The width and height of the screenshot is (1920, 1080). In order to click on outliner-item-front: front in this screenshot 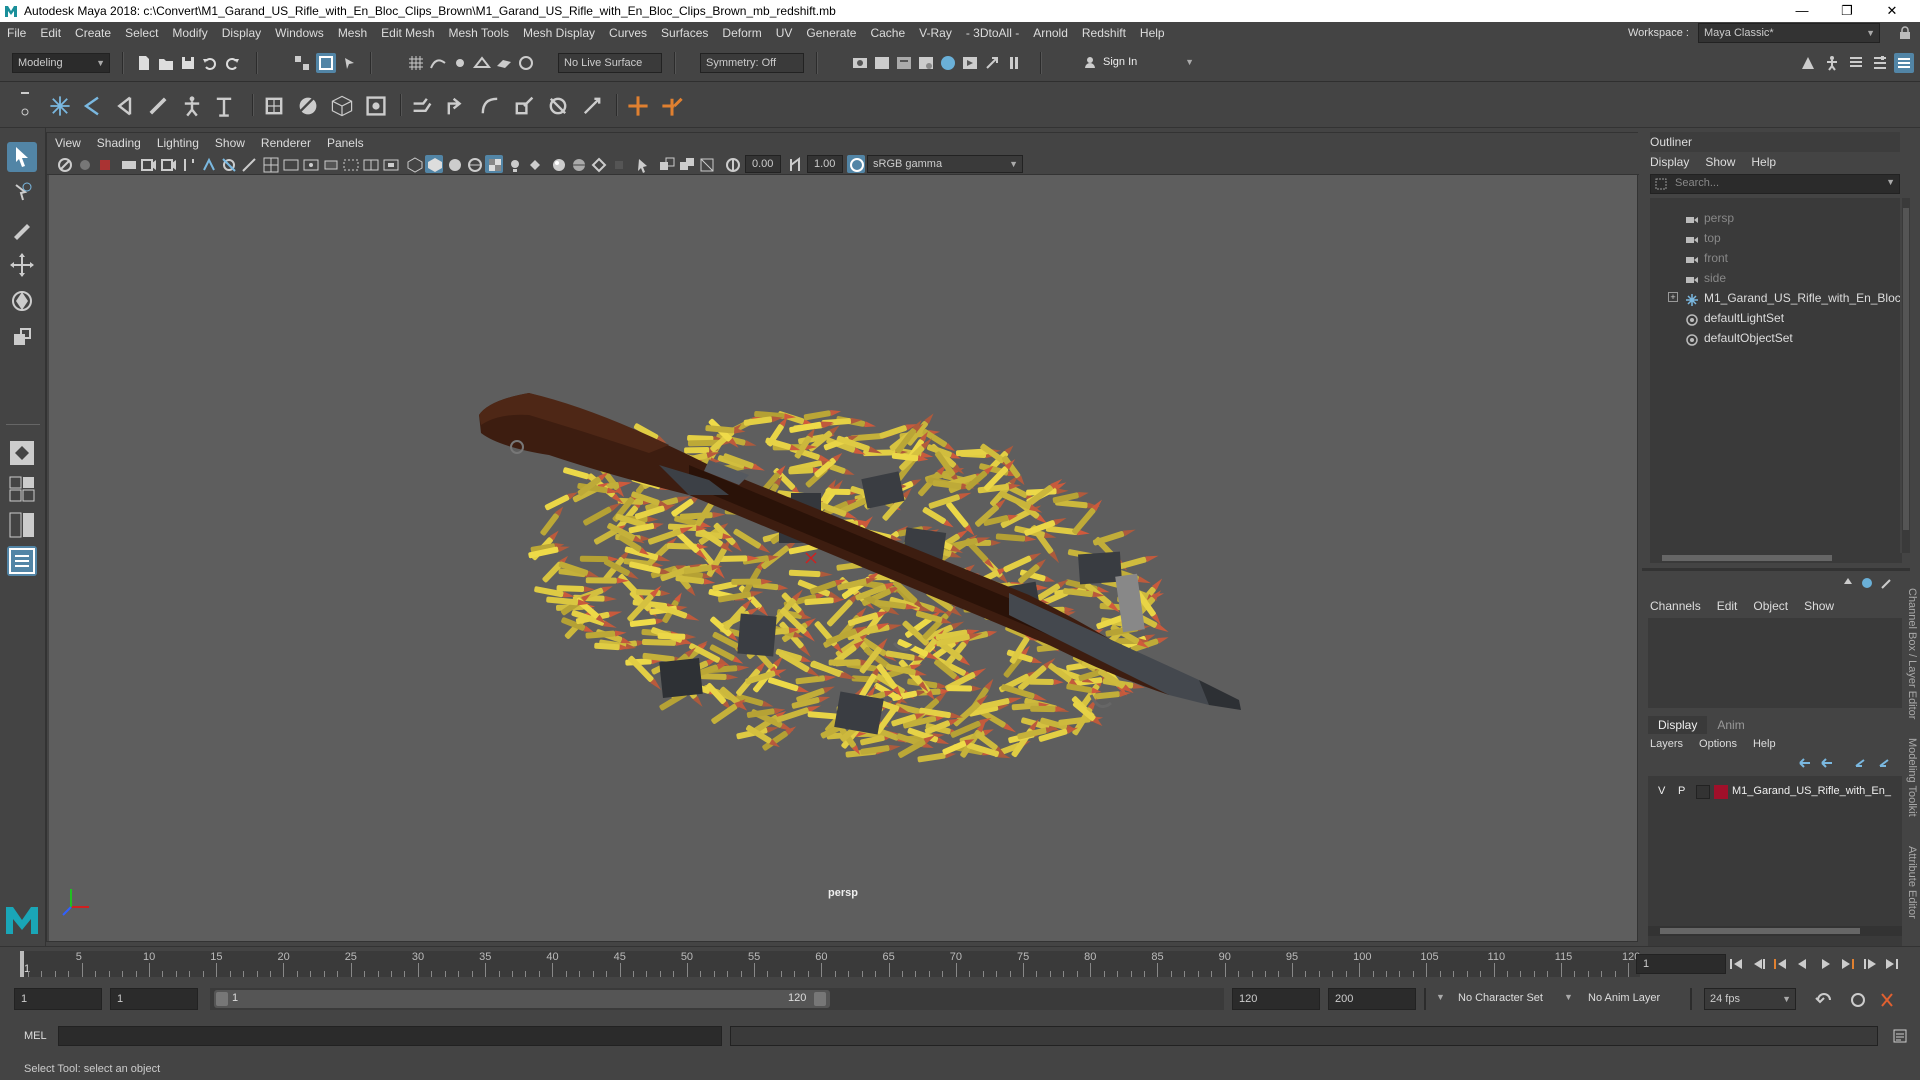, I will do `click(1775, 258)`.